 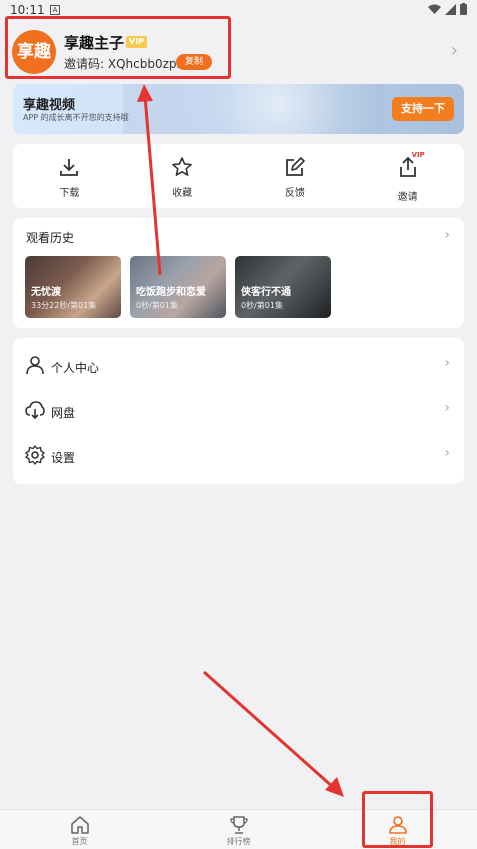 What do you see at coordinates (463, 9) in the screenshot?
I see `battery-icon` at bounding box center [463, 9].